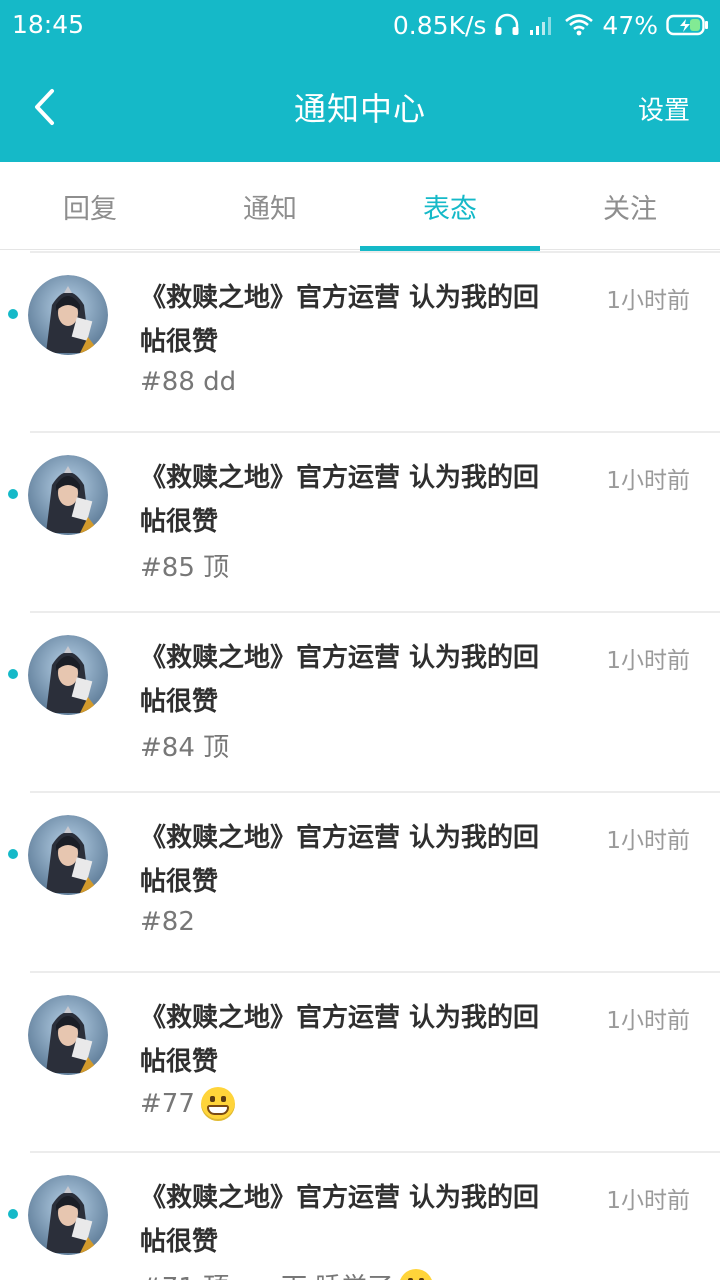 Image resolution: width=720 pixels, height=1280 pixels. I want to click on app-header: 18:45 0.85K/s 47% 通知中心 设置, so click(360, 81).